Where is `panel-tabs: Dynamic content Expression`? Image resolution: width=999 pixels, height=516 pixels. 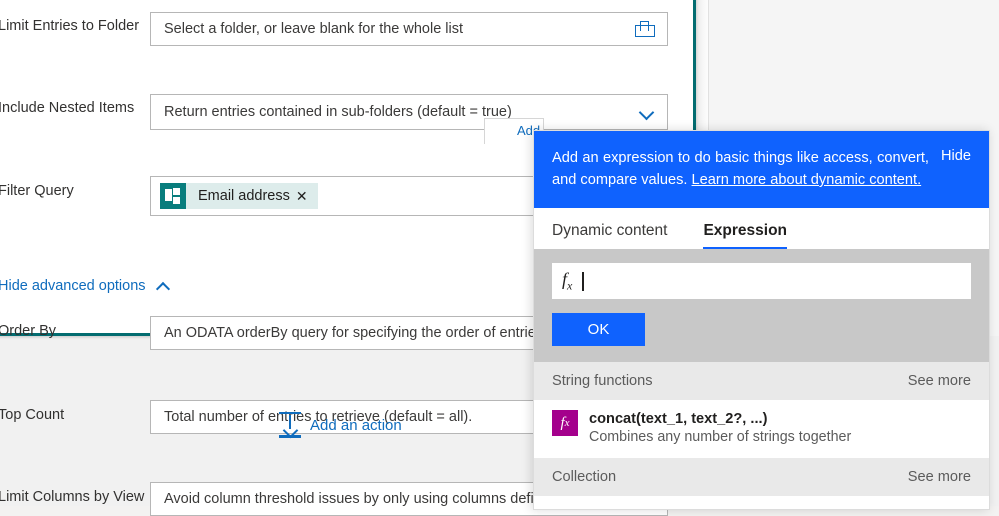 panel-tabs: Dynamic content Expression is located at coordinates (761, 228).